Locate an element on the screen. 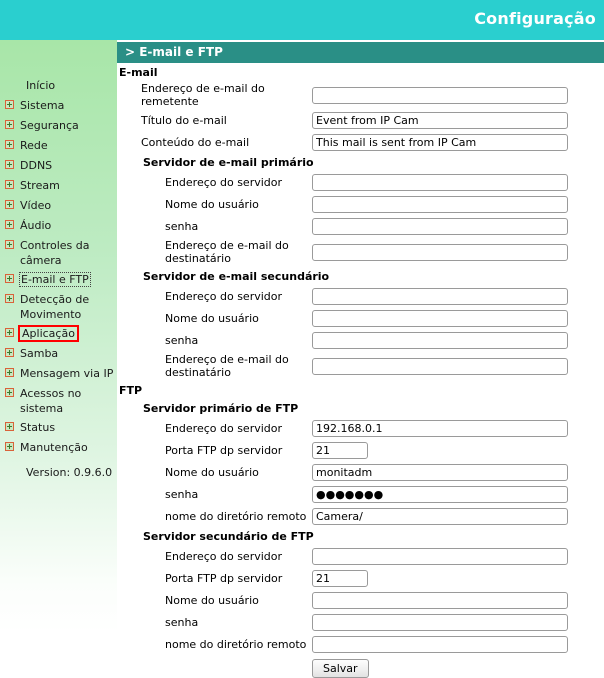 The image size is (604, 678). version-label: Version: 0.9.6.0 is located at coordinates (69, 472).